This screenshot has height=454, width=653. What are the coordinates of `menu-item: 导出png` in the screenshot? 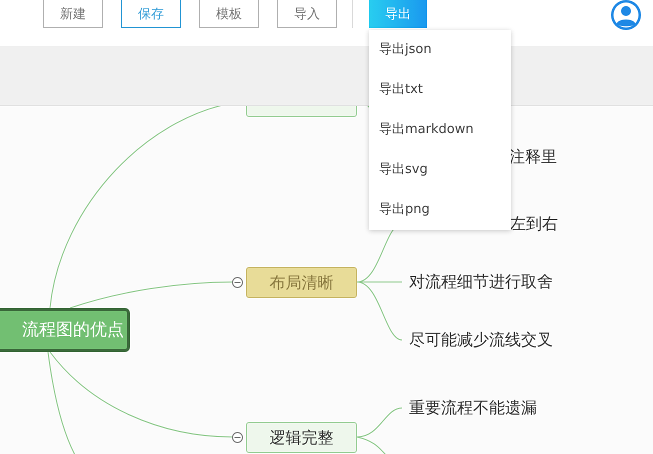 It's located at (440, 219).